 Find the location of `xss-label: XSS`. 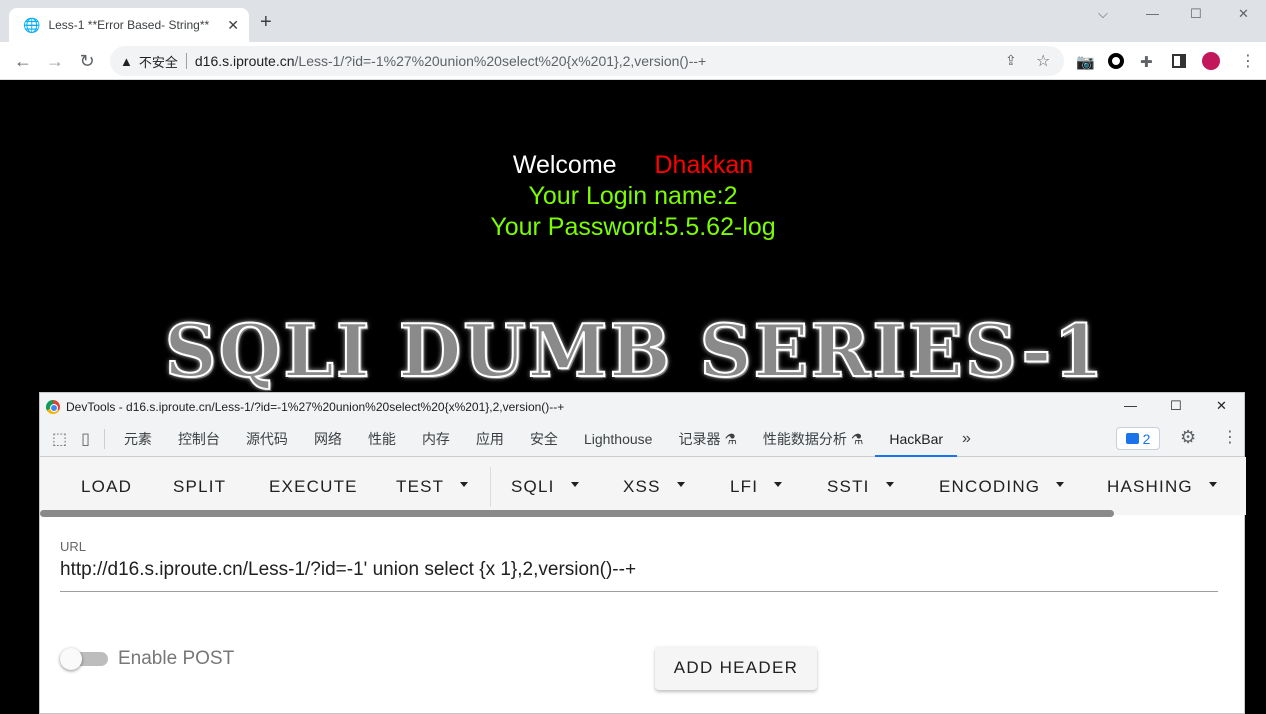

xss-label: XSS is located at coordinates (642, 486).